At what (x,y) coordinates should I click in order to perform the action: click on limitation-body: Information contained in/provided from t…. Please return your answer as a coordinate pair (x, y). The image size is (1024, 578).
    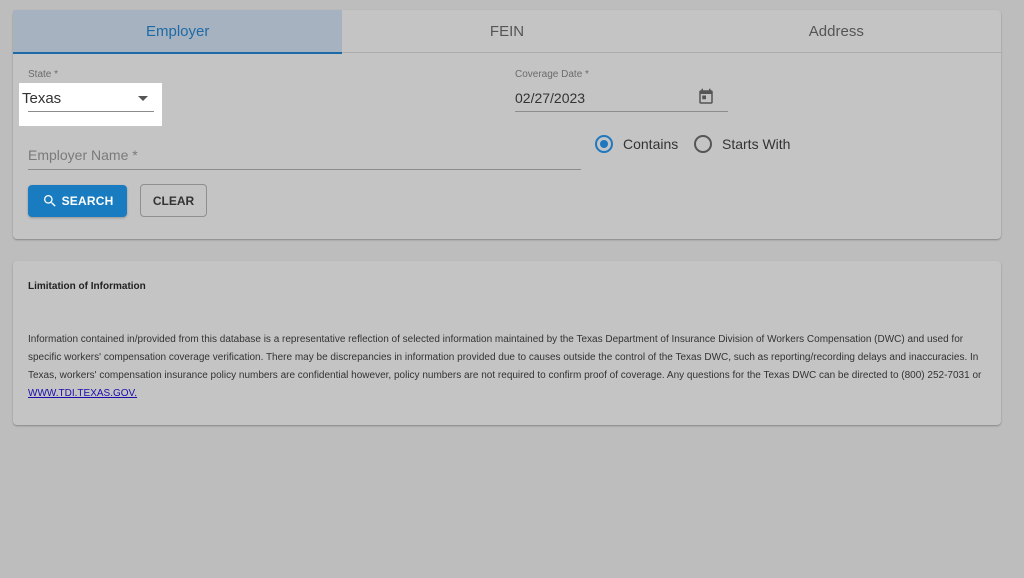
    Looking at the image, I should click on (505, 357).